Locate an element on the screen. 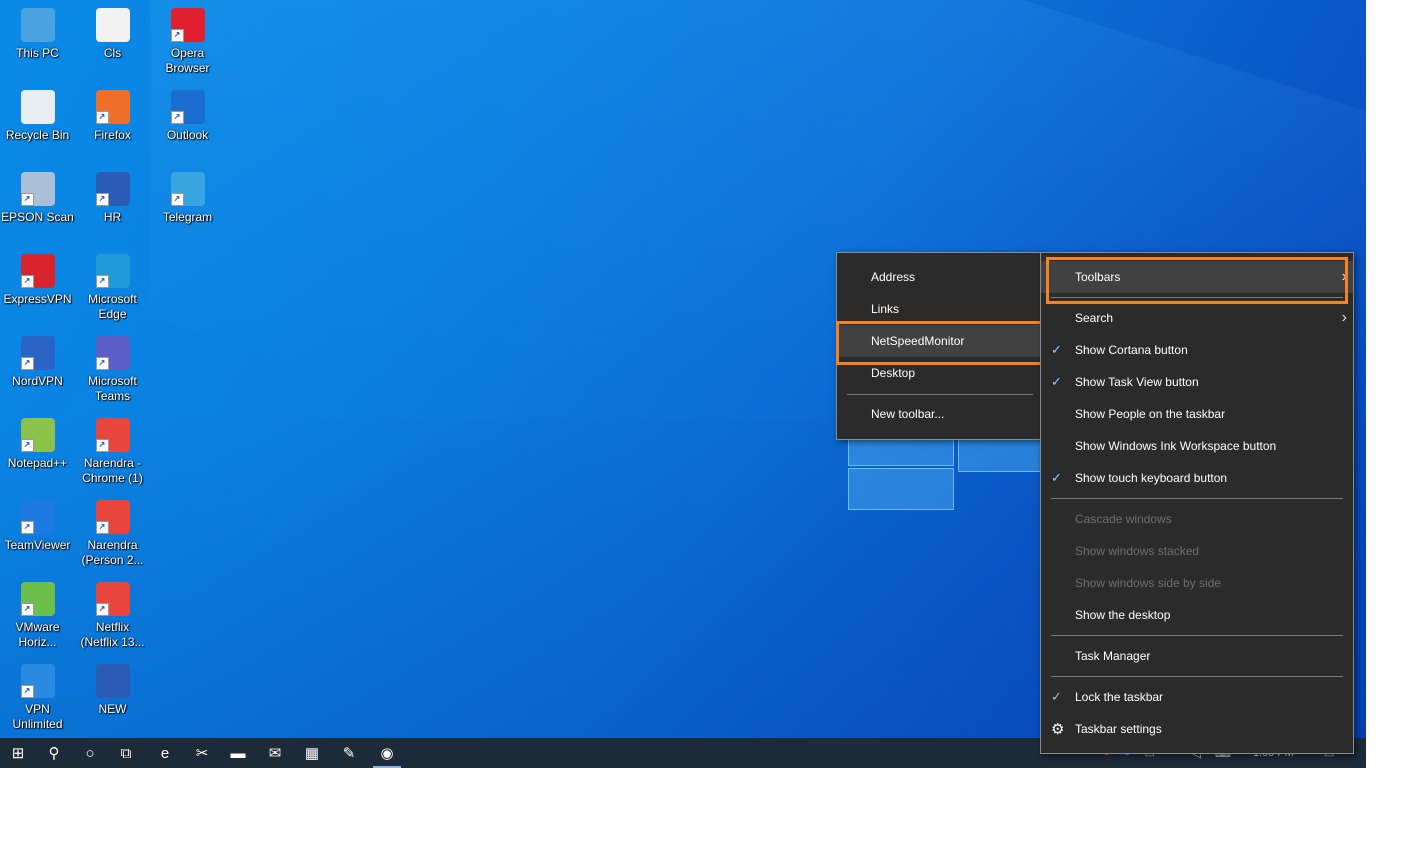  notepadpp-taskbar: ✎ is located at coordinates (349, 753).